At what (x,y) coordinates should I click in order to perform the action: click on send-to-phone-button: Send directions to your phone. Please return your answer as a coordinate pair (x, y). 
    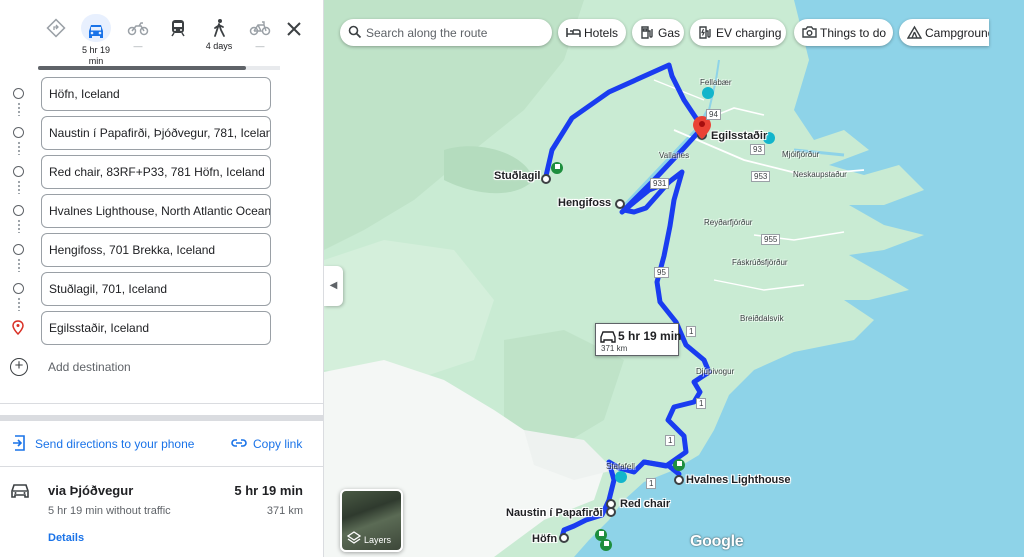
    Looking at the image, I should click on (103, 444).